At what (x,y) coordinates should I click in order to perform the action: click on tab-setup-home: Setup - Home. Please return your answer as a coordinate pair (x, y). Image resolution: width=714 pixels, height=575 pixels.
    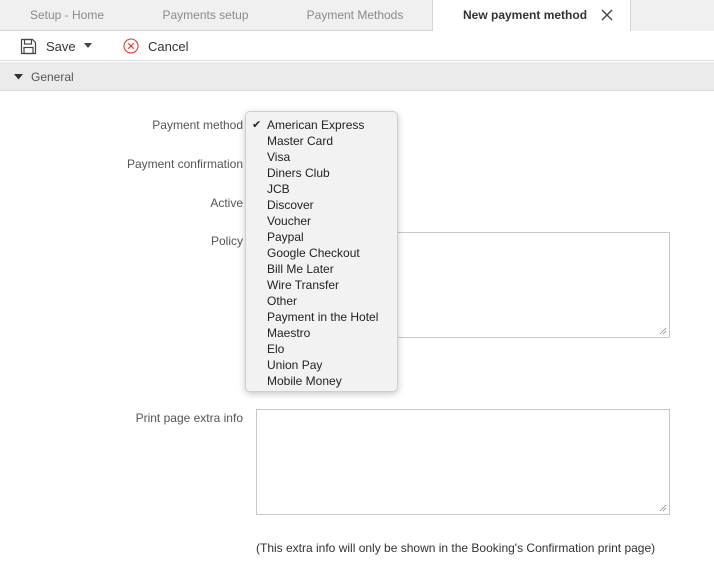
    Looking at the image, I should click on (67, 15).